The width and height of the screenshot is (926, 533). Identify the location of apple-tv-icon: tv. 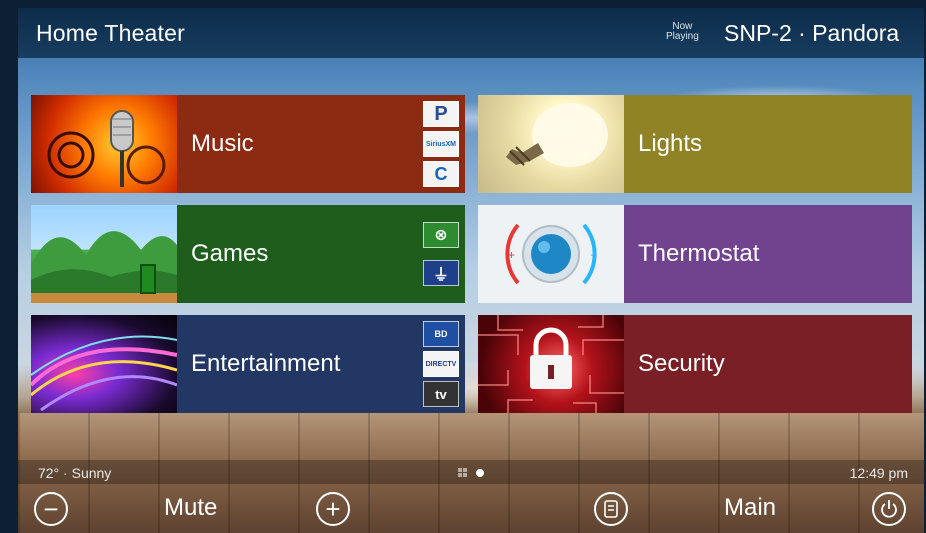
(441, 394).